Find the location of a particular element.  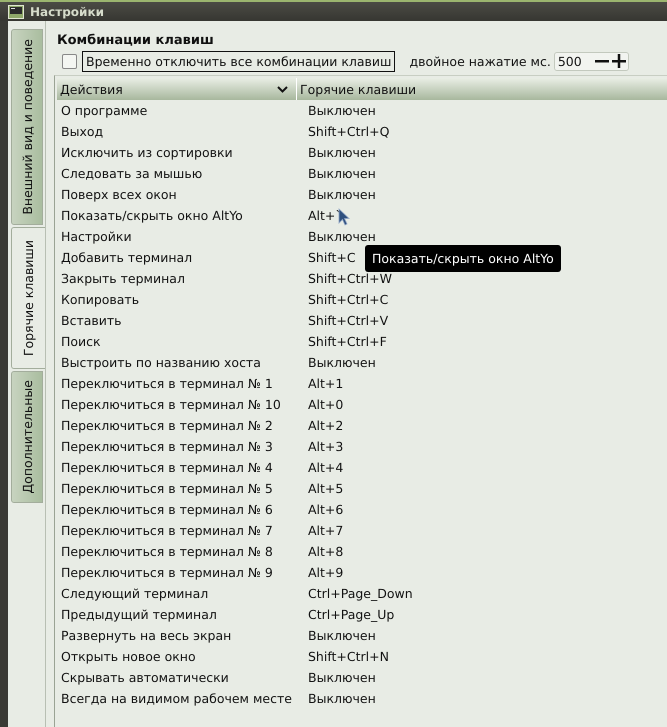

table-cell: Alt+9 is located at coordinates (326, 572).